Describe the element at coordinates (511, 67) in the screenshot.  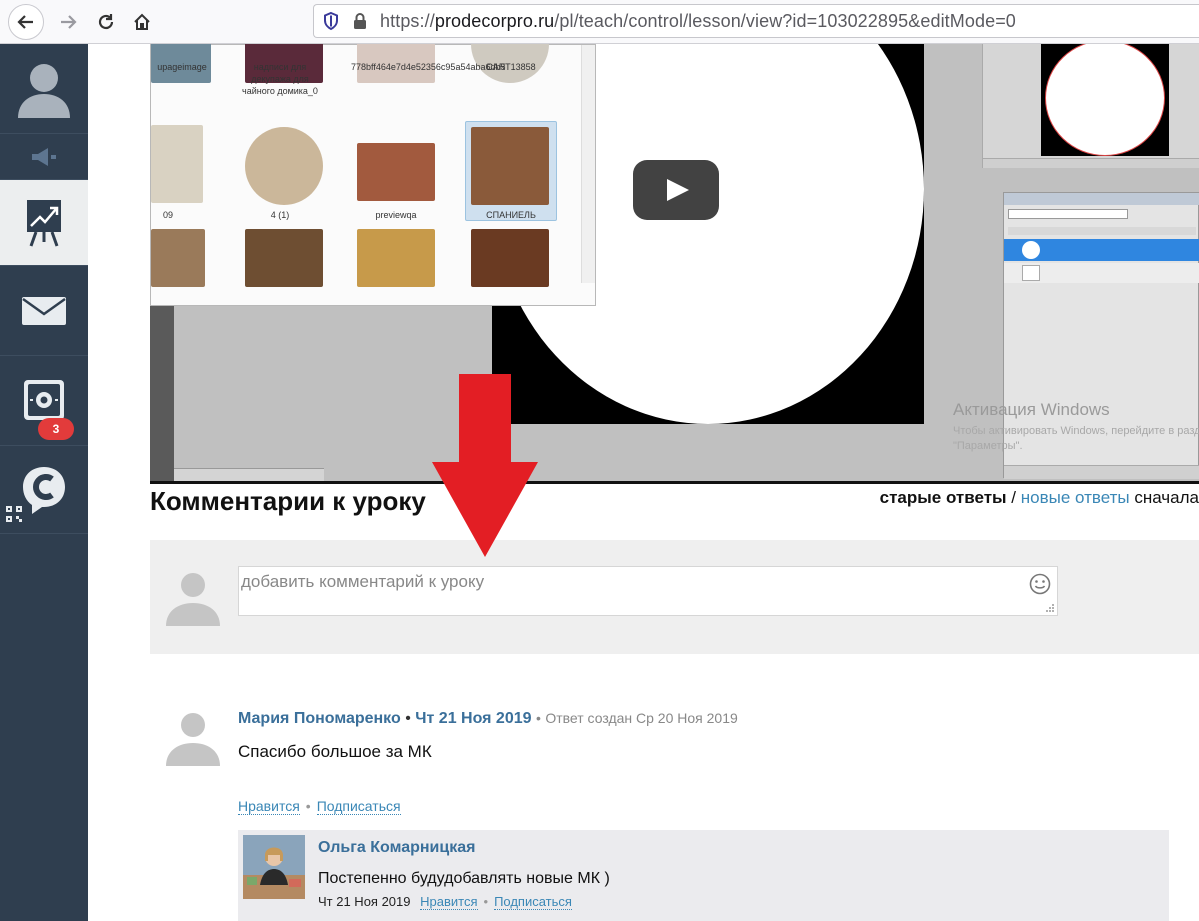
I see `thumbnail-caption: CART13858` at that location.